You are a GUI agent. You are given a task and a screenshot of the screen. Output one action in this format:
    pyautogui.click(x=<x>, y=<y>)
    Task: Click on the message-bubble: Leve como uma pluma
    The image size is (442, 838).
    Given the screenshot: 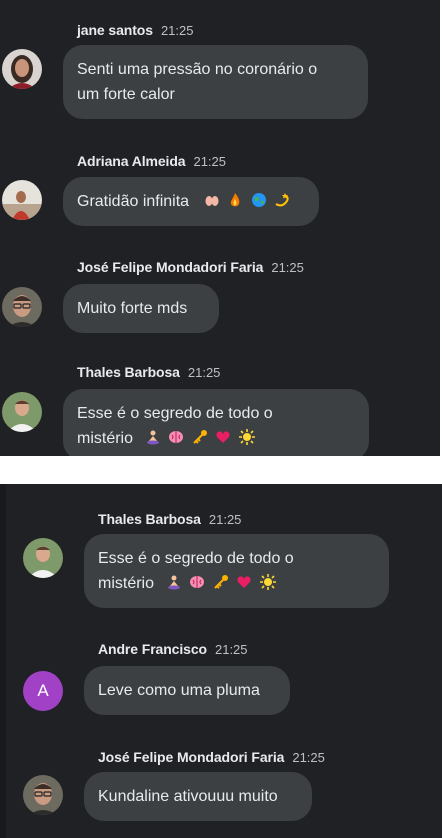 What is the action you would take?
    pyautogui.click(x=187, y=690)
    